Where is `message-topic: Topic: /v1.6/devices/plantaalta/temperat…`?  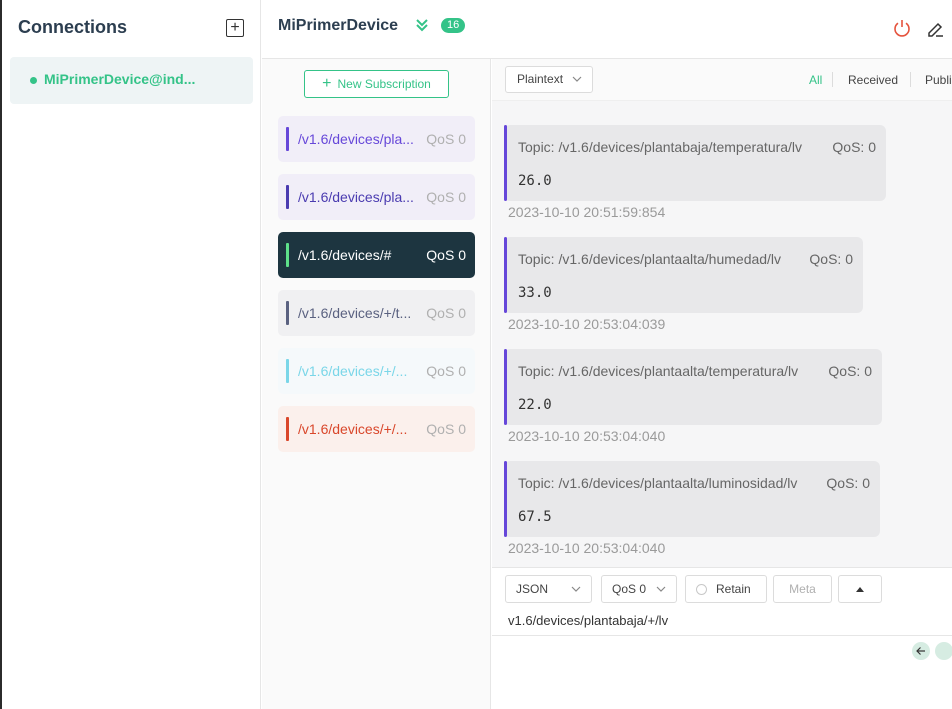
message-topic: Topic: /v1.6/devices/plantaalta/temperat… is located at coordinates (658, 371).